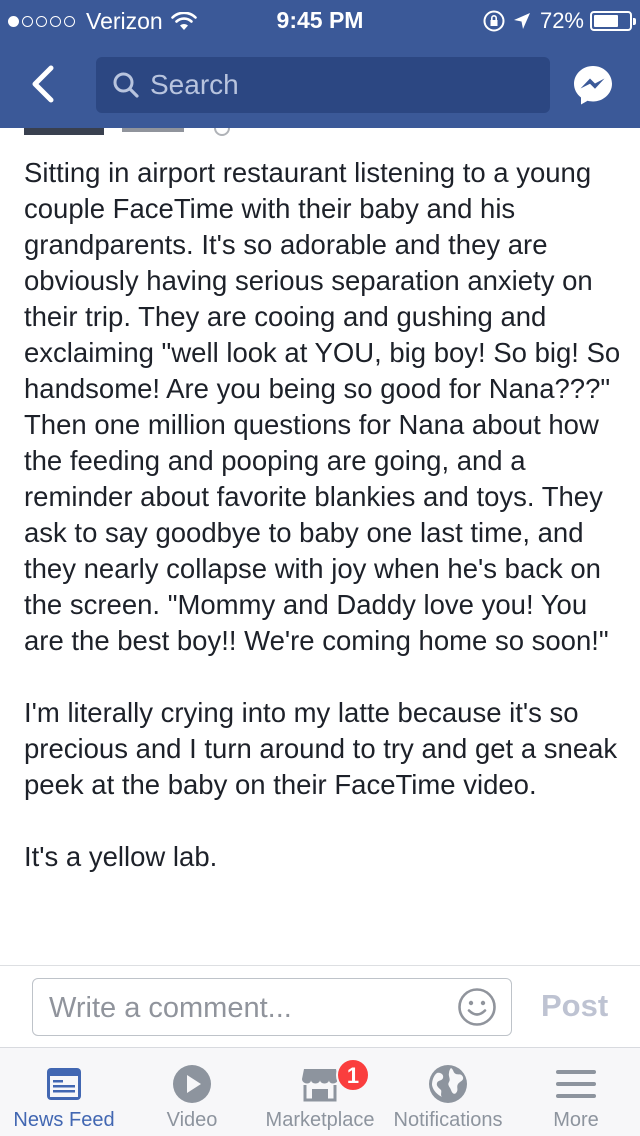 The height and width of the screenshot is (1136, 640). I want to click on orientation-lock-icon, so click(494, 21).